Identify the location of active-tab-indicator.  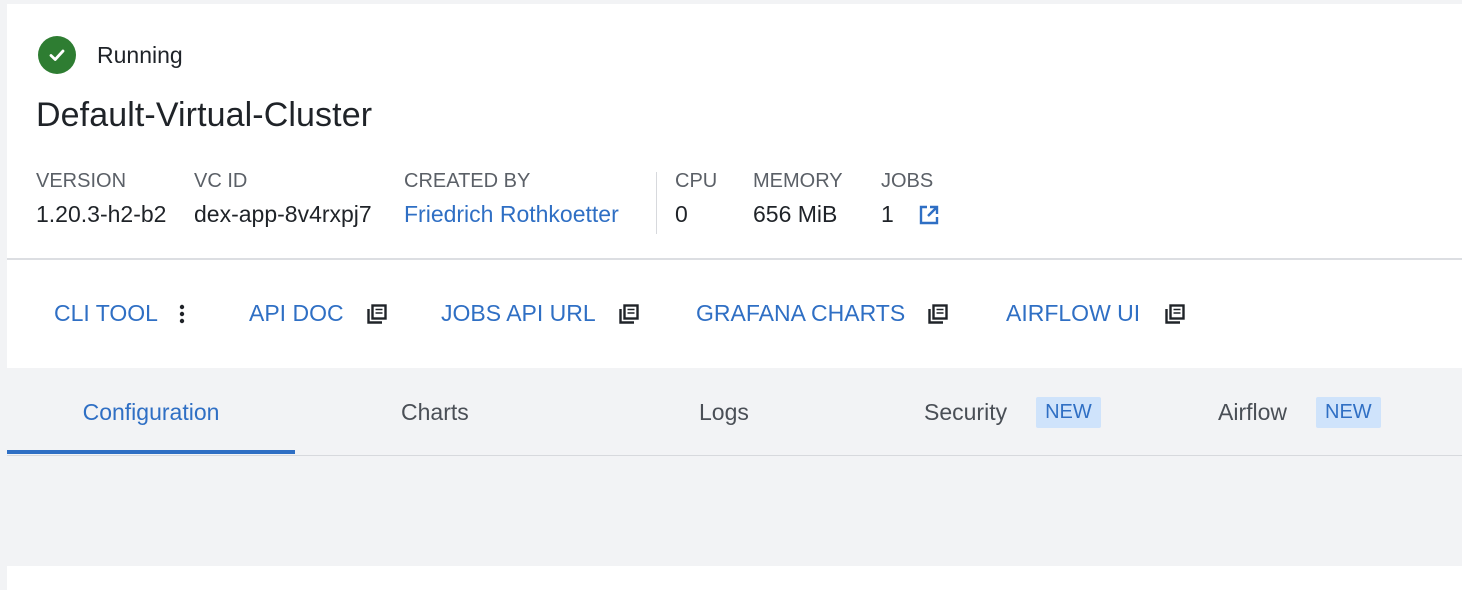
(151, 452).